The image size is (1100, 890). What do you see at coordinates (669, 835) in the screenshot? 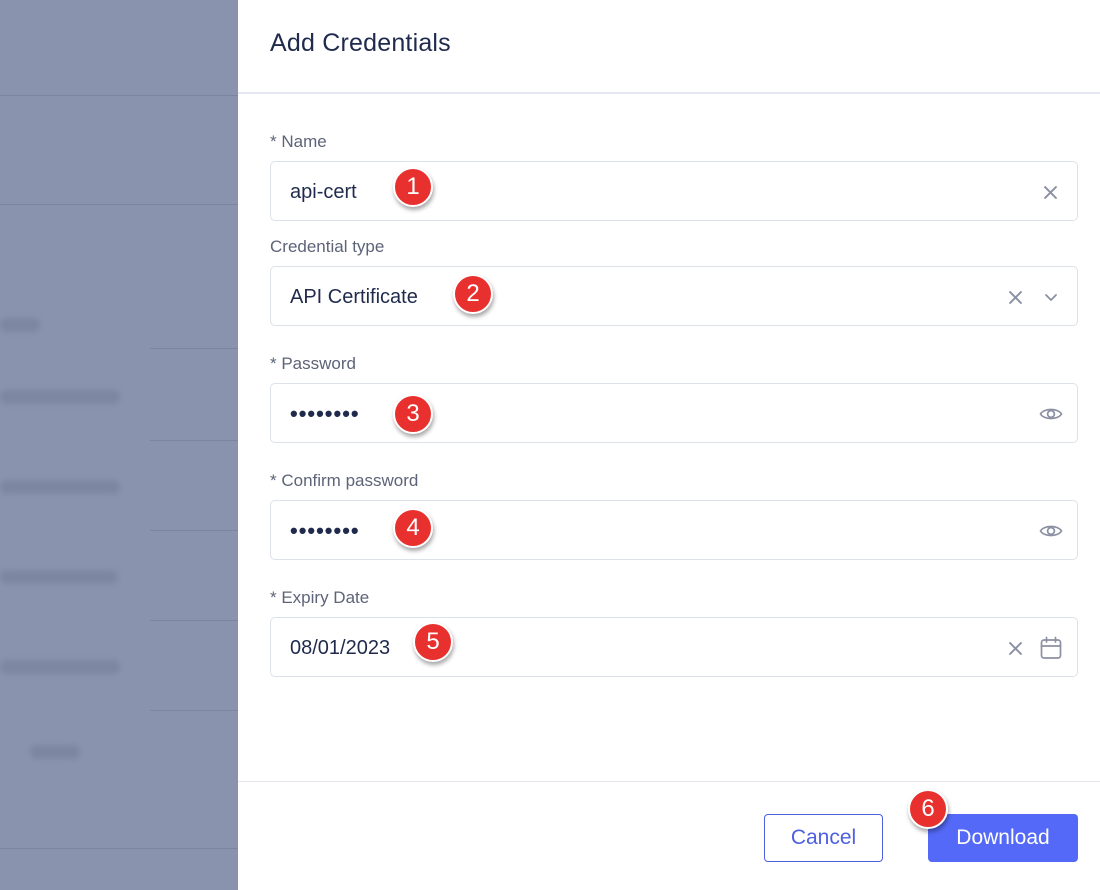
I see `drawer-footer: Cancel Download 6` at bounding box center [669, 835].